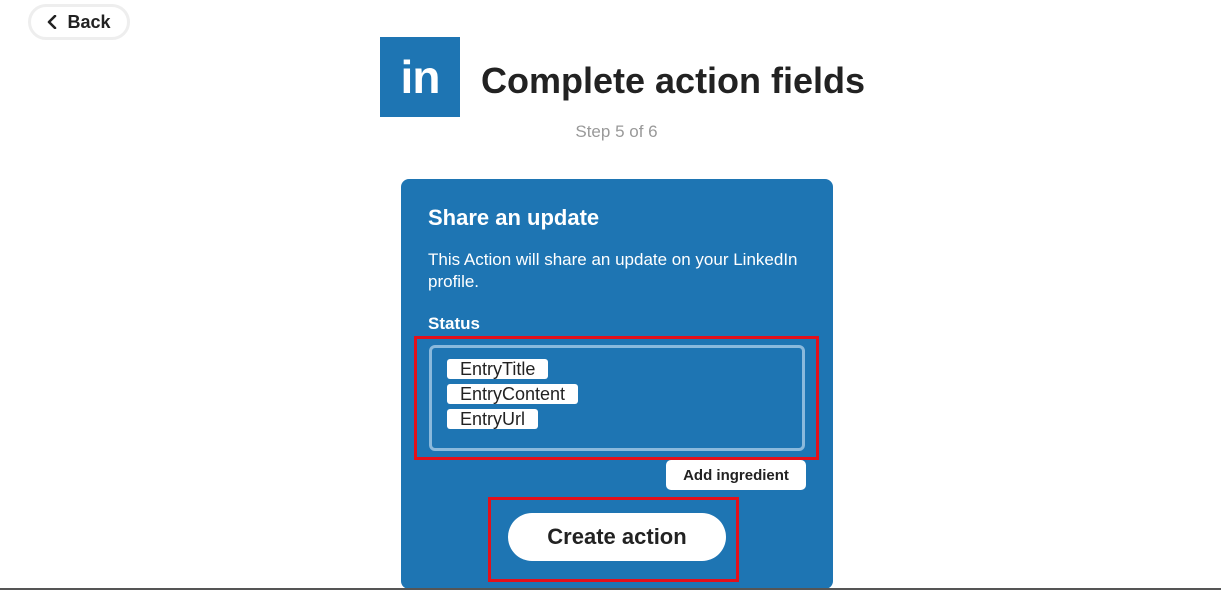 This screenshot has width=1221, height=590. I want to click on create-action-button: Create action, so click(617, 537).